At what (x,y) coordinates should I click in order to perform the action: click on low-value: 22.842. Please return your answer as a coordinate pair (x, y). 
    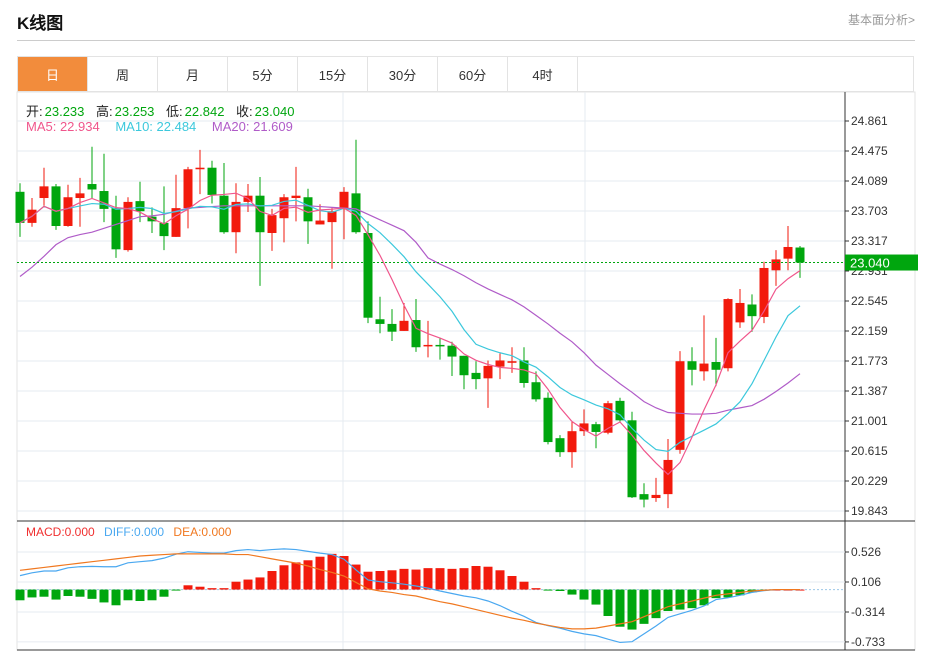
    Looking at the image, I should click on (204, 111).